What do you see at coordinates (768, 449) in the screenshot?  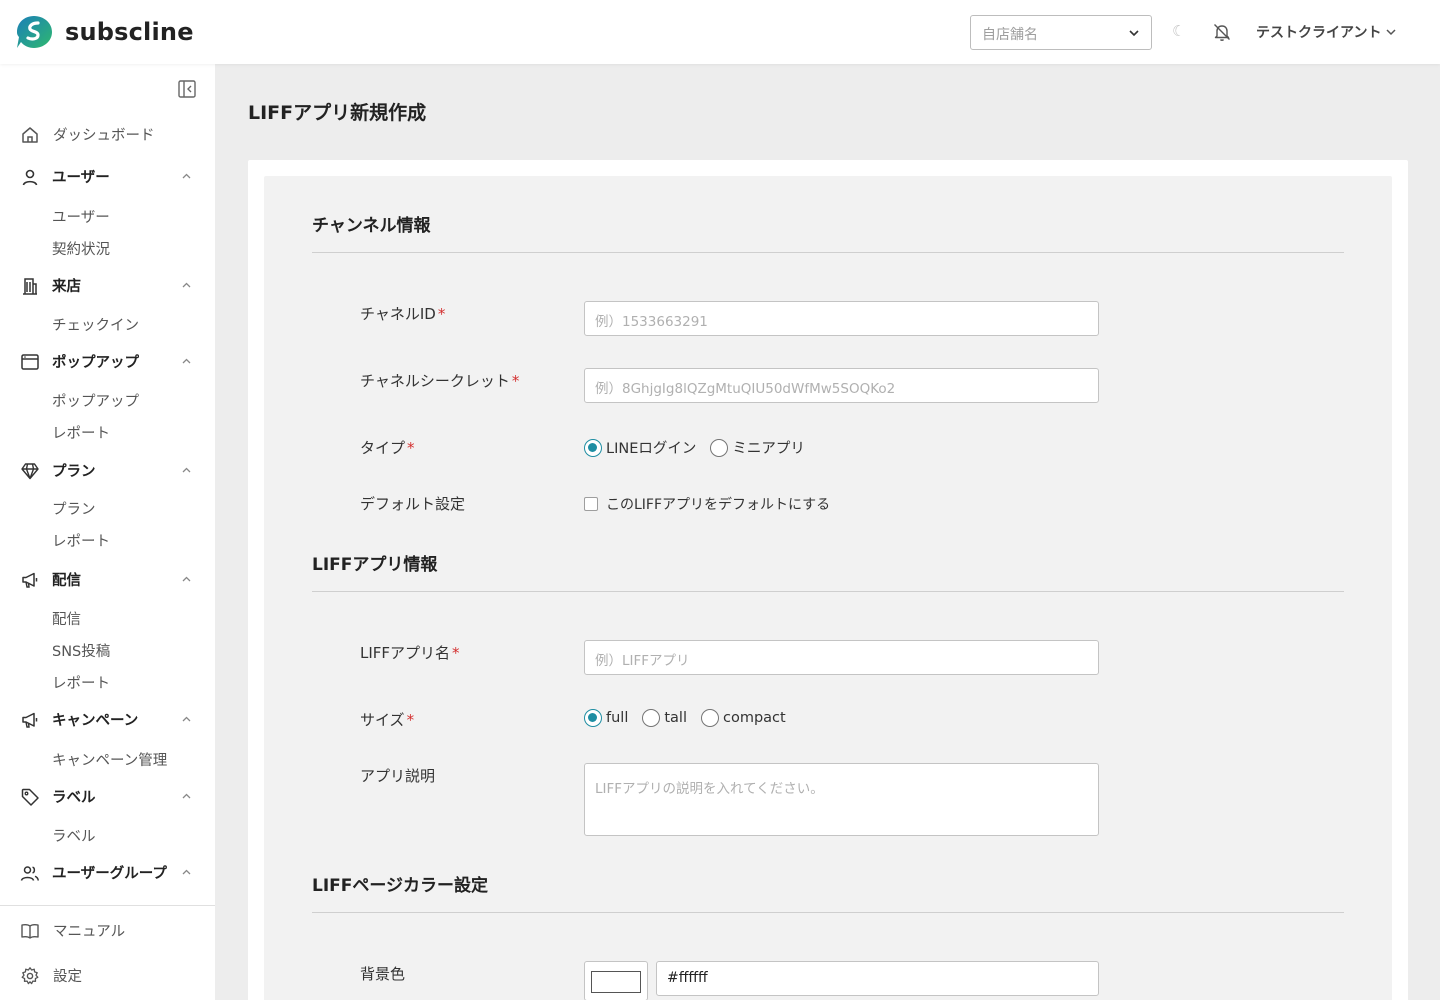 I see `type-option-label: ミニアプリ` at bounding box center [768, 449].